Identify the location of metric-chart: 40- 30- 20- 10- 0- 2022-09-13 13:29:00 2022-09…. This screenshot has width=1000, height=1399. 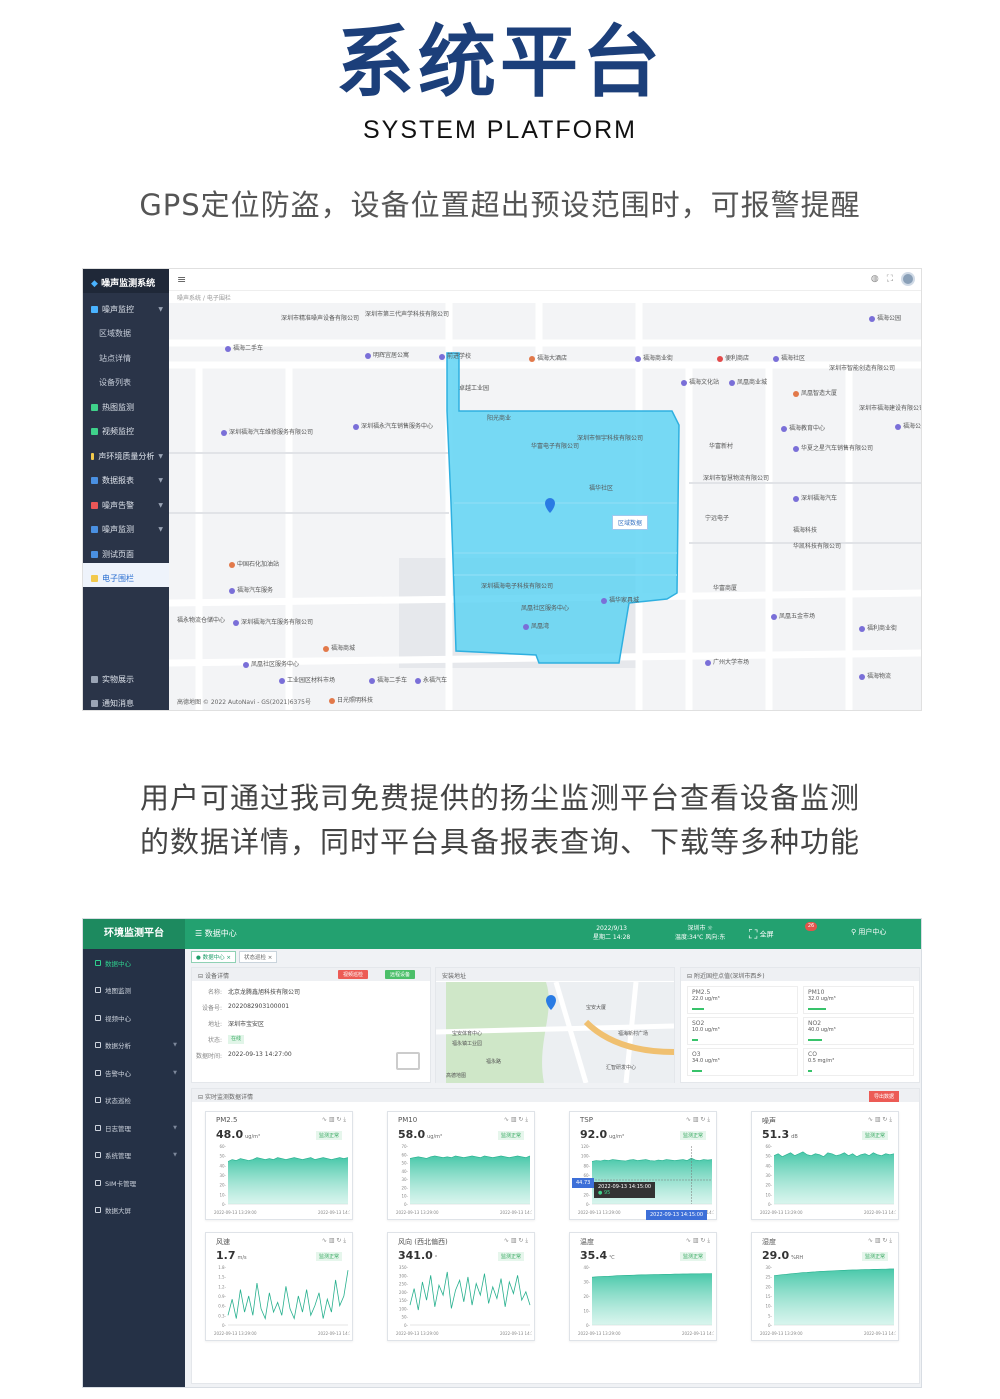
(644, 1301).